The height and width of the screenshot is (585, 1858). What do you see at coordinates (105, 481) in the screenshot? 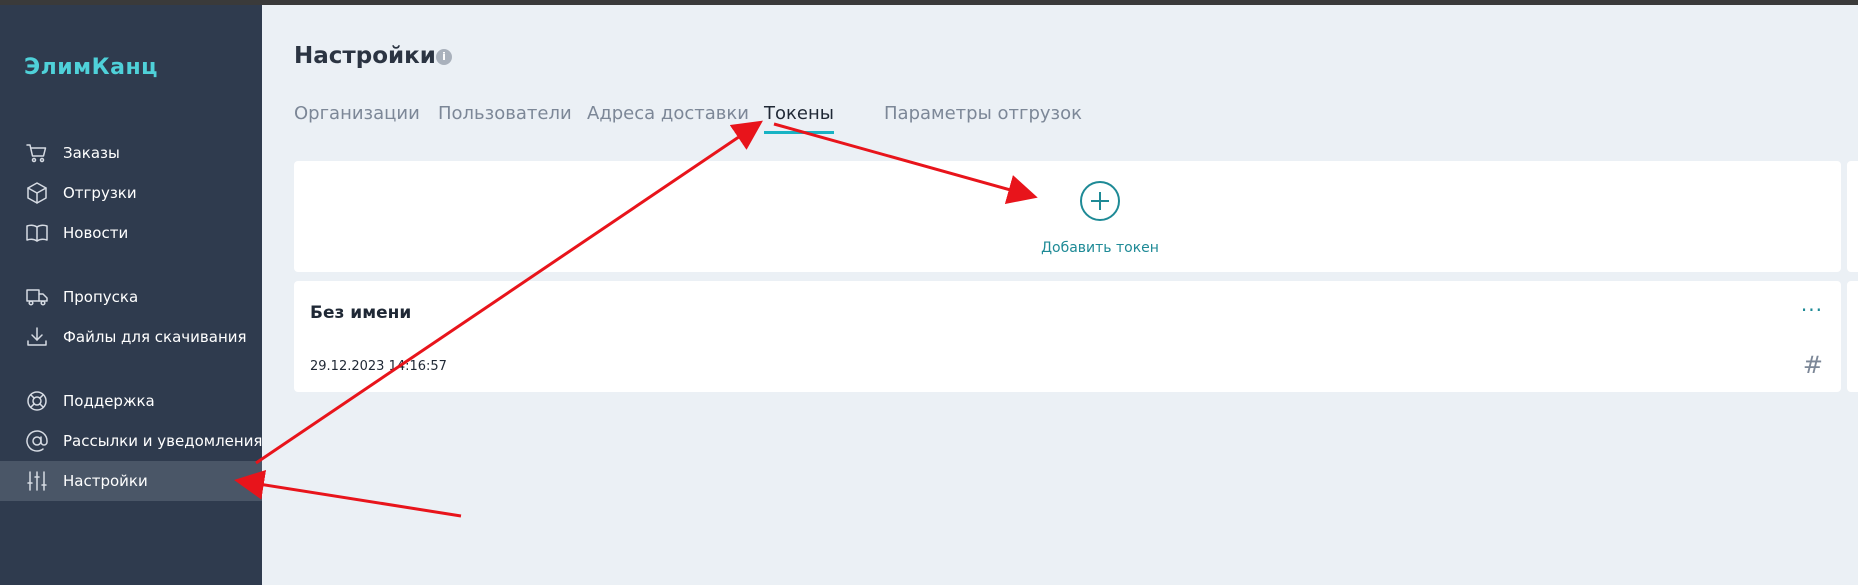
I see `sidebar-item-label: Настройки` at bounding box center [105, 481].